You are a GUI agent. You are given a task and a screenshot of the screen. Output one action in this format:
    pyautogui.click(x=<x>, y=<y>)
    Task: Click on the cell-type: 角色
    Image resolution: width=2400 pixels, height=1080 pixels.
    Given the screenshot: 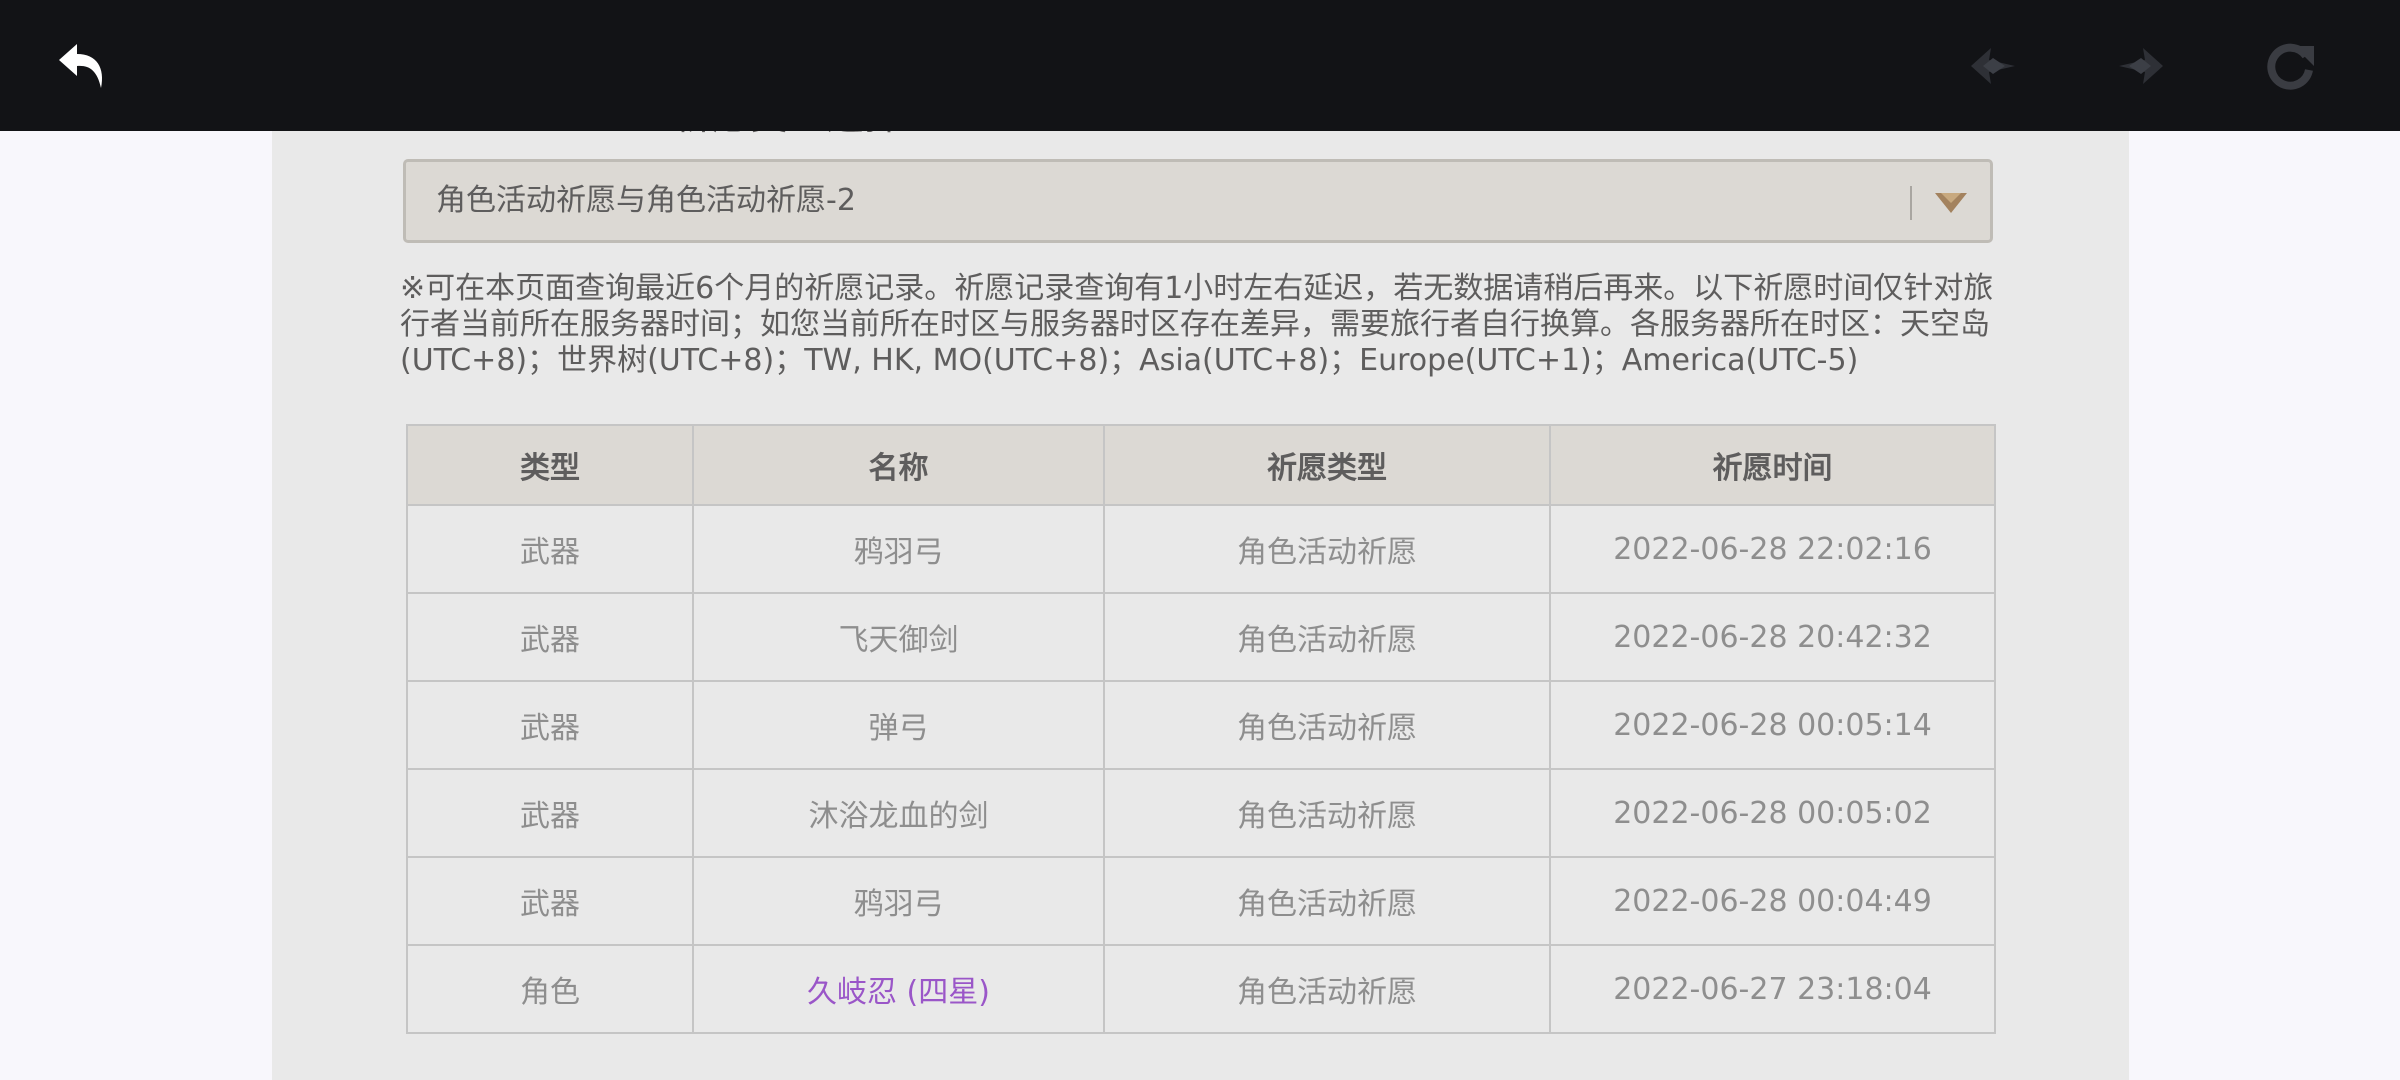 What is the action you would take?
    pyautogui.click(x=550, y=989)
    